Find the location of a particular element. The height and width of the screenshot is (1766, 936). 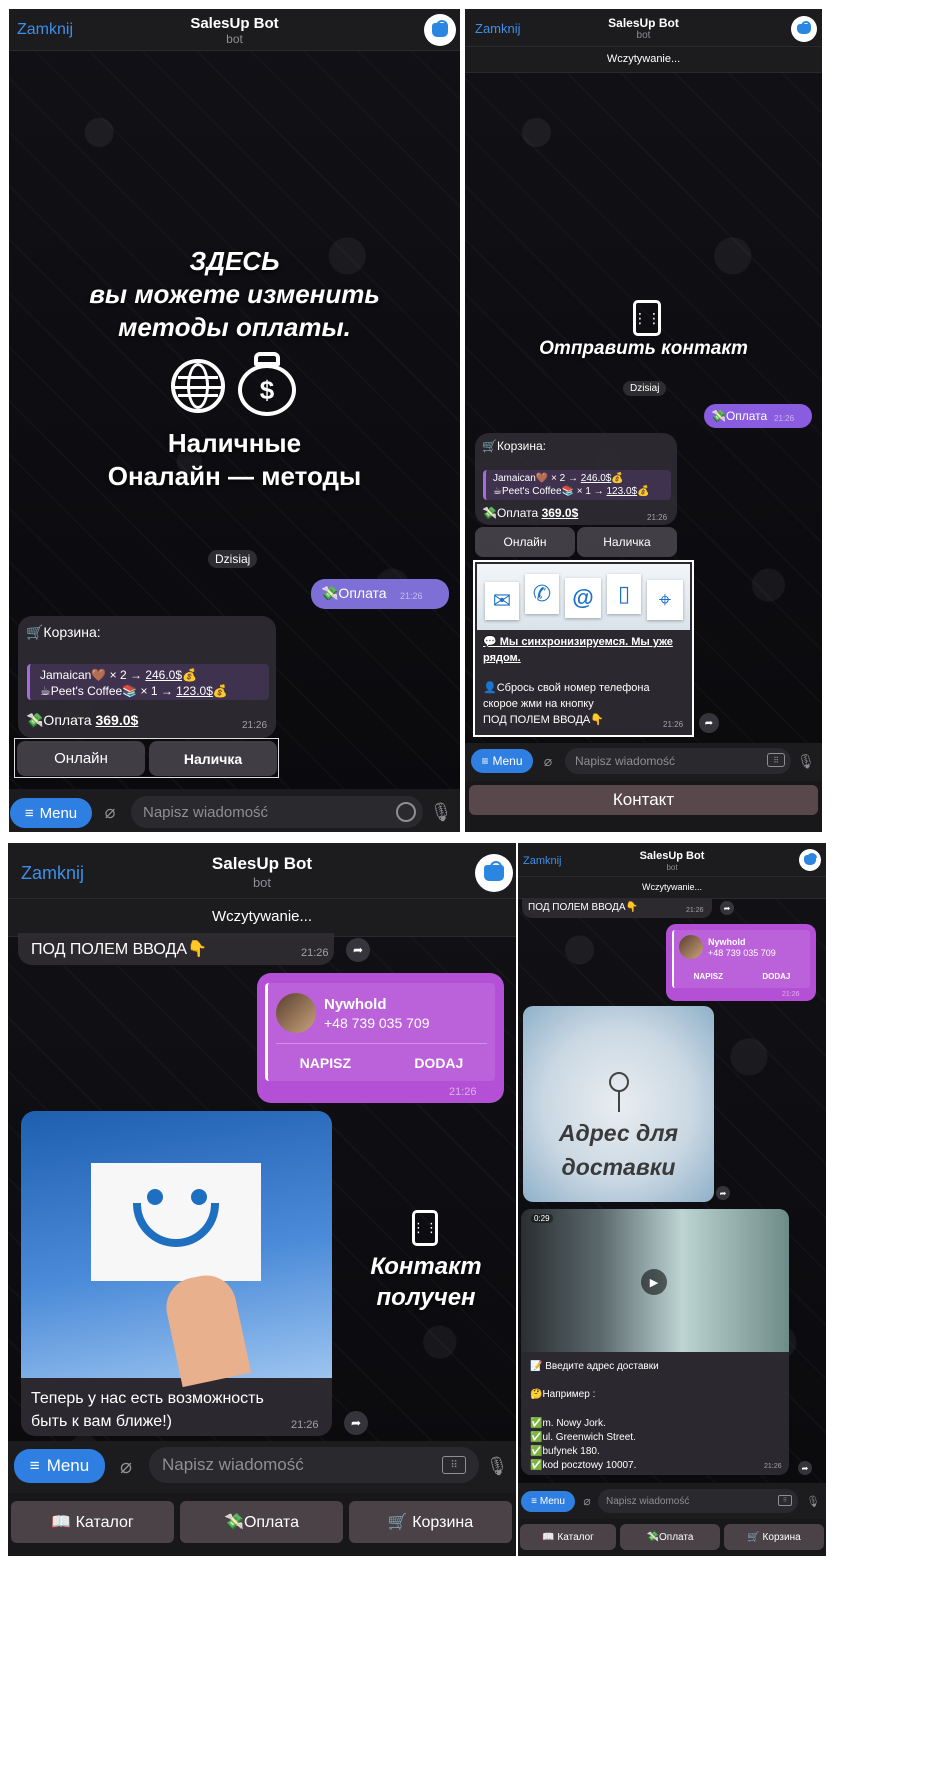

contact-avatar is located at coordinates (691, 947).